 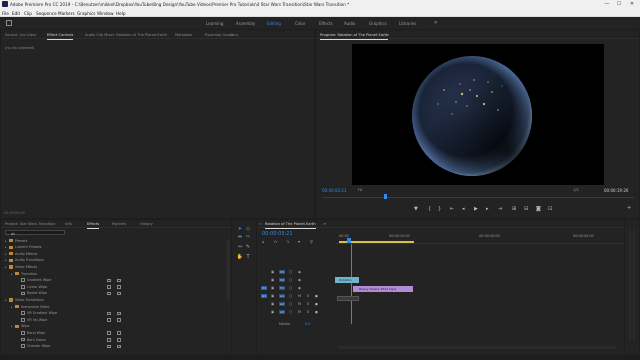 I want to click on effects-tree-item: ▸ Transition, so click(x=114, y=274).